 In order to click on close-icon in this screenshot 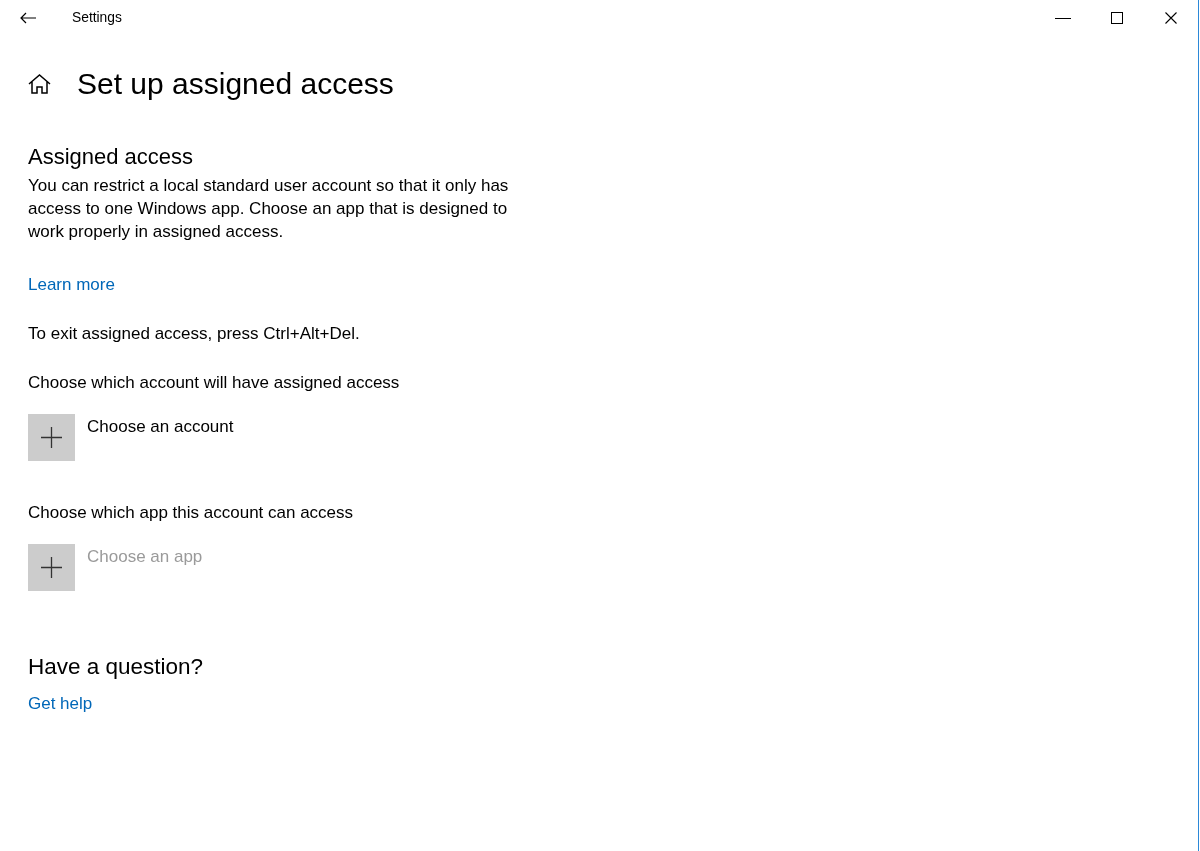, I will do `click(1171, 18)`.